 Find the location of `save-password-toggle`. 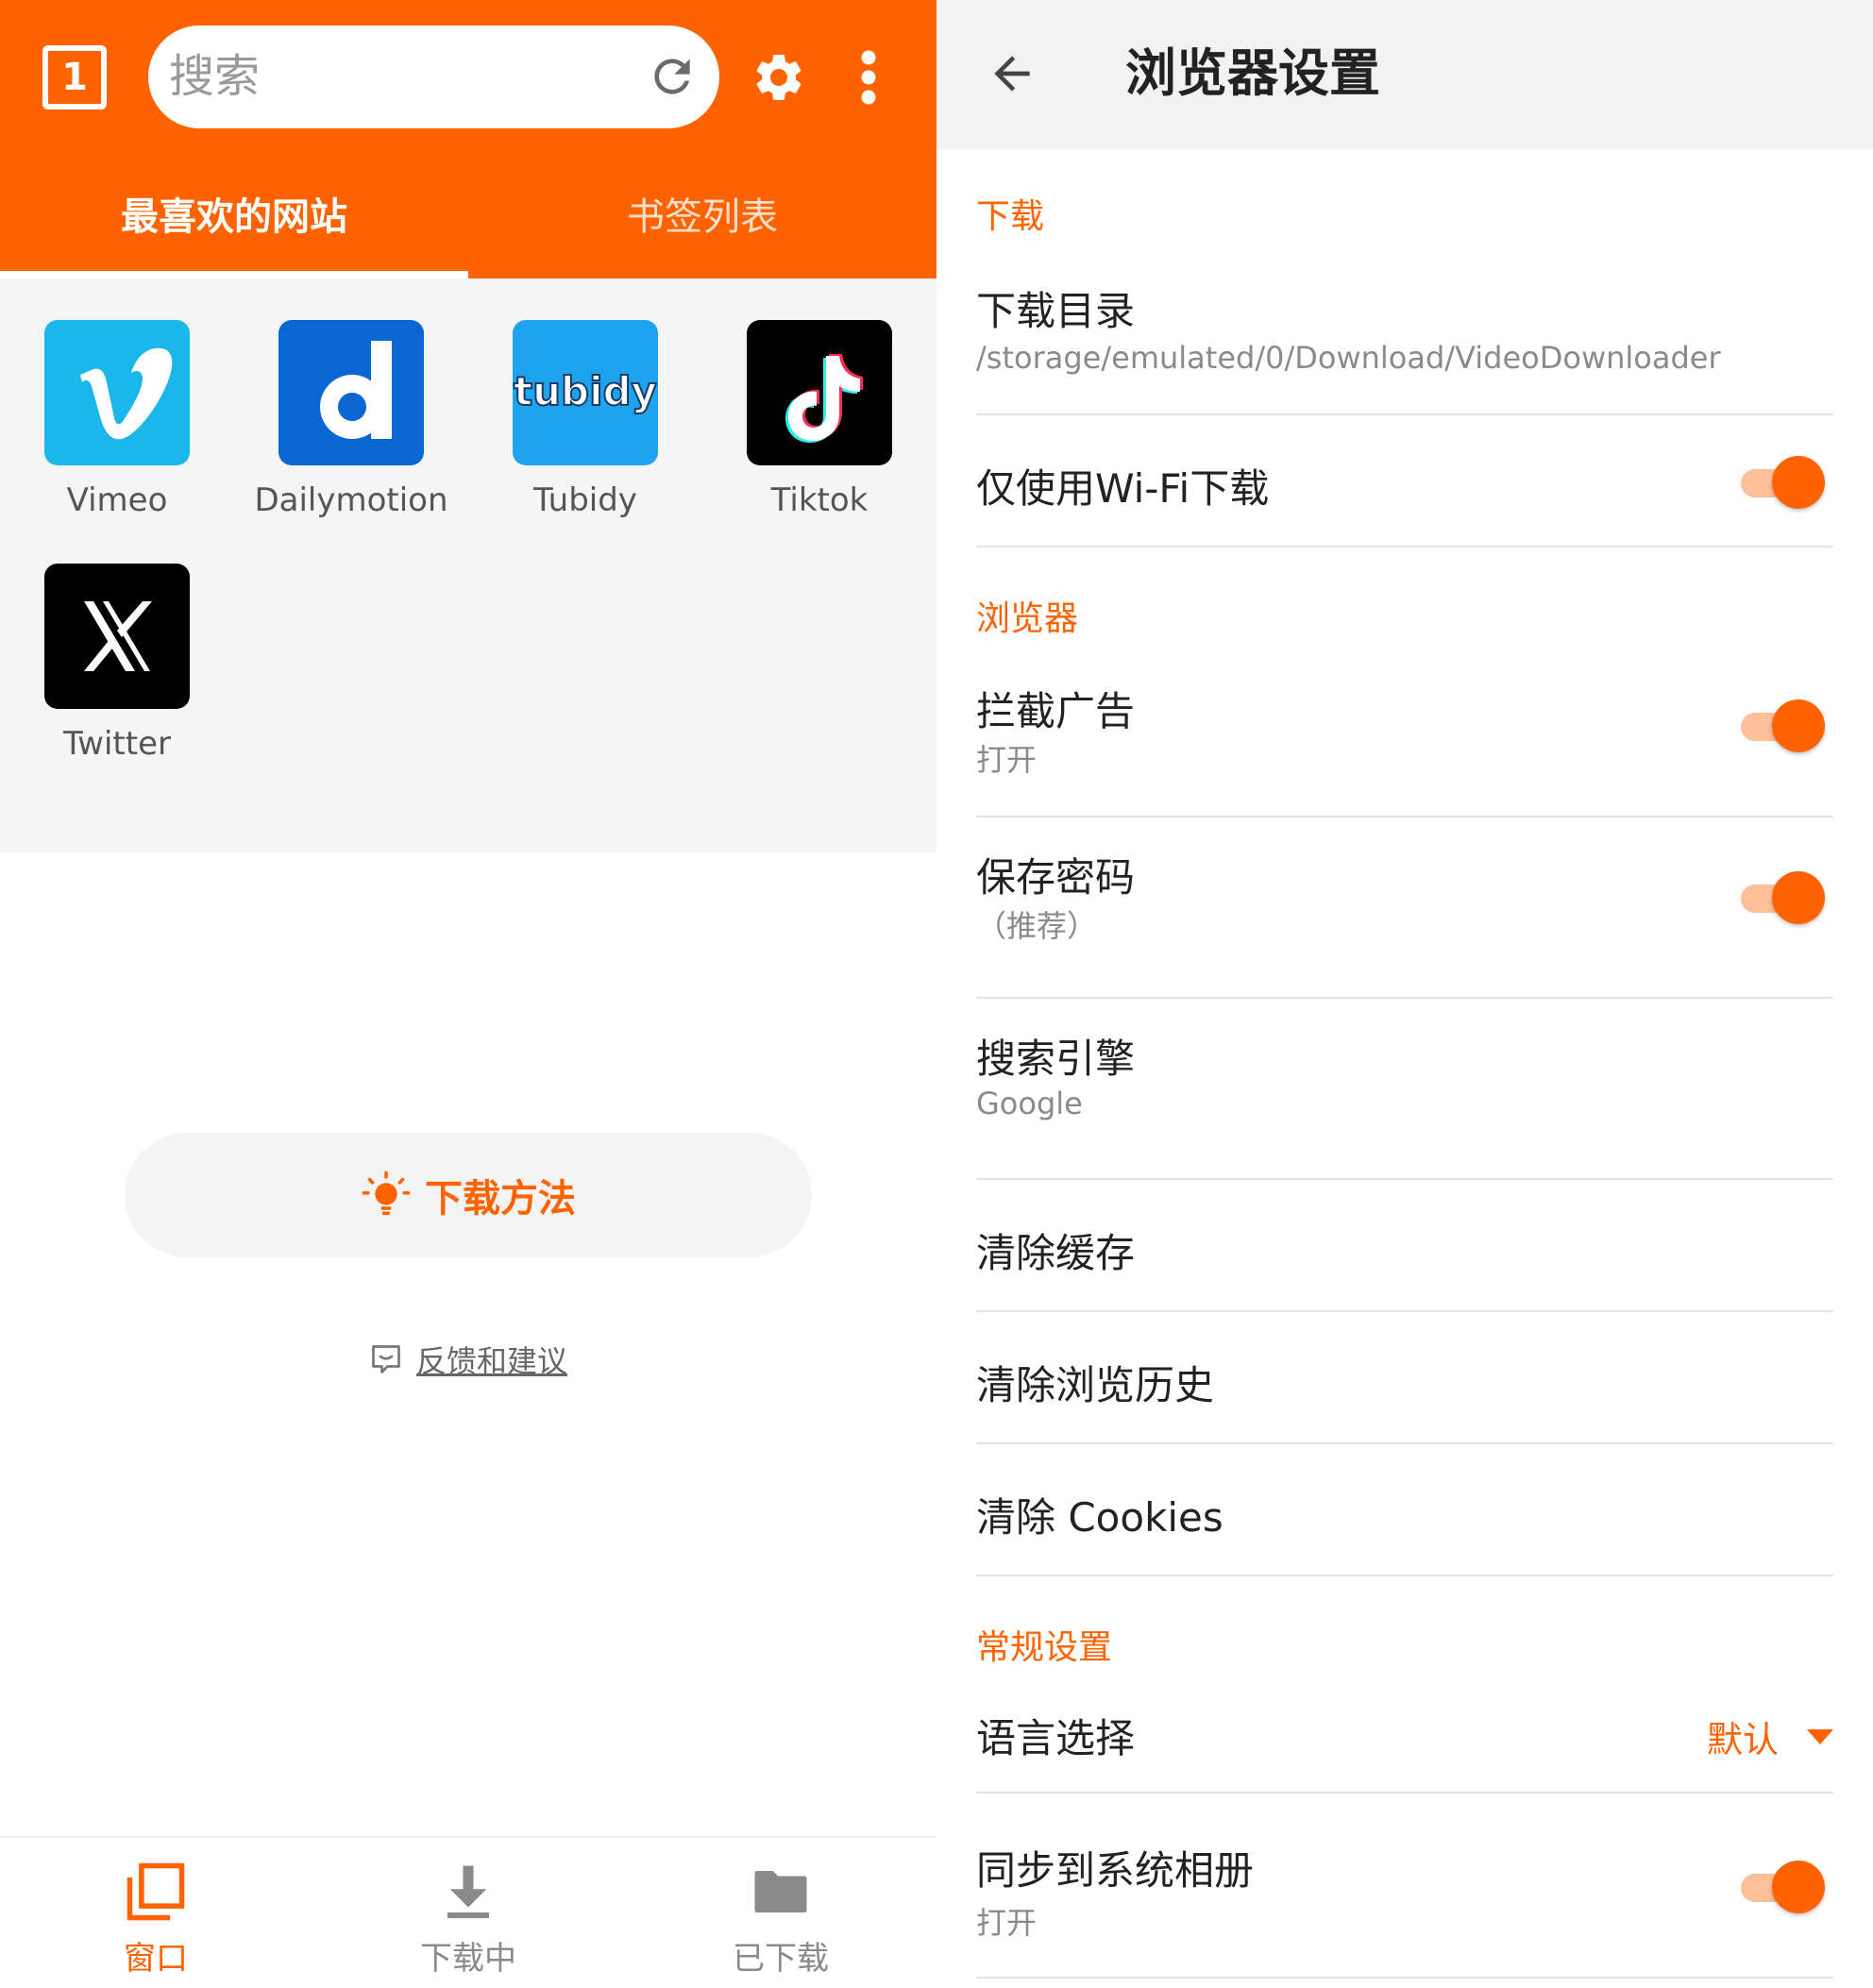

save-password-toggle is located at coordinates (1783, 897).